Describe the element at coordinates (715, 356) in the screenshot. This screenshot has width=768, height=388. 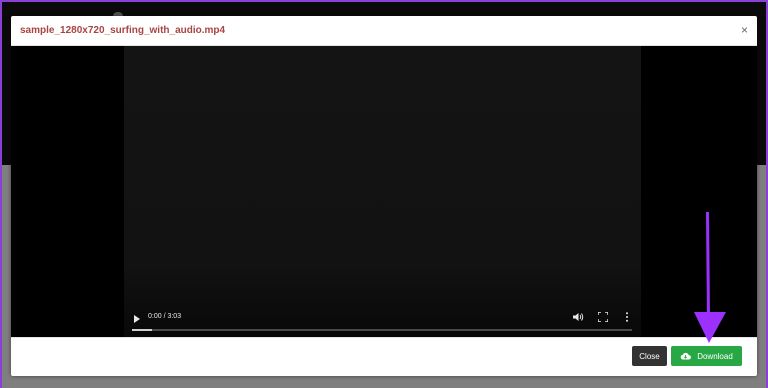
I see `download-button-label: Download` at that location.